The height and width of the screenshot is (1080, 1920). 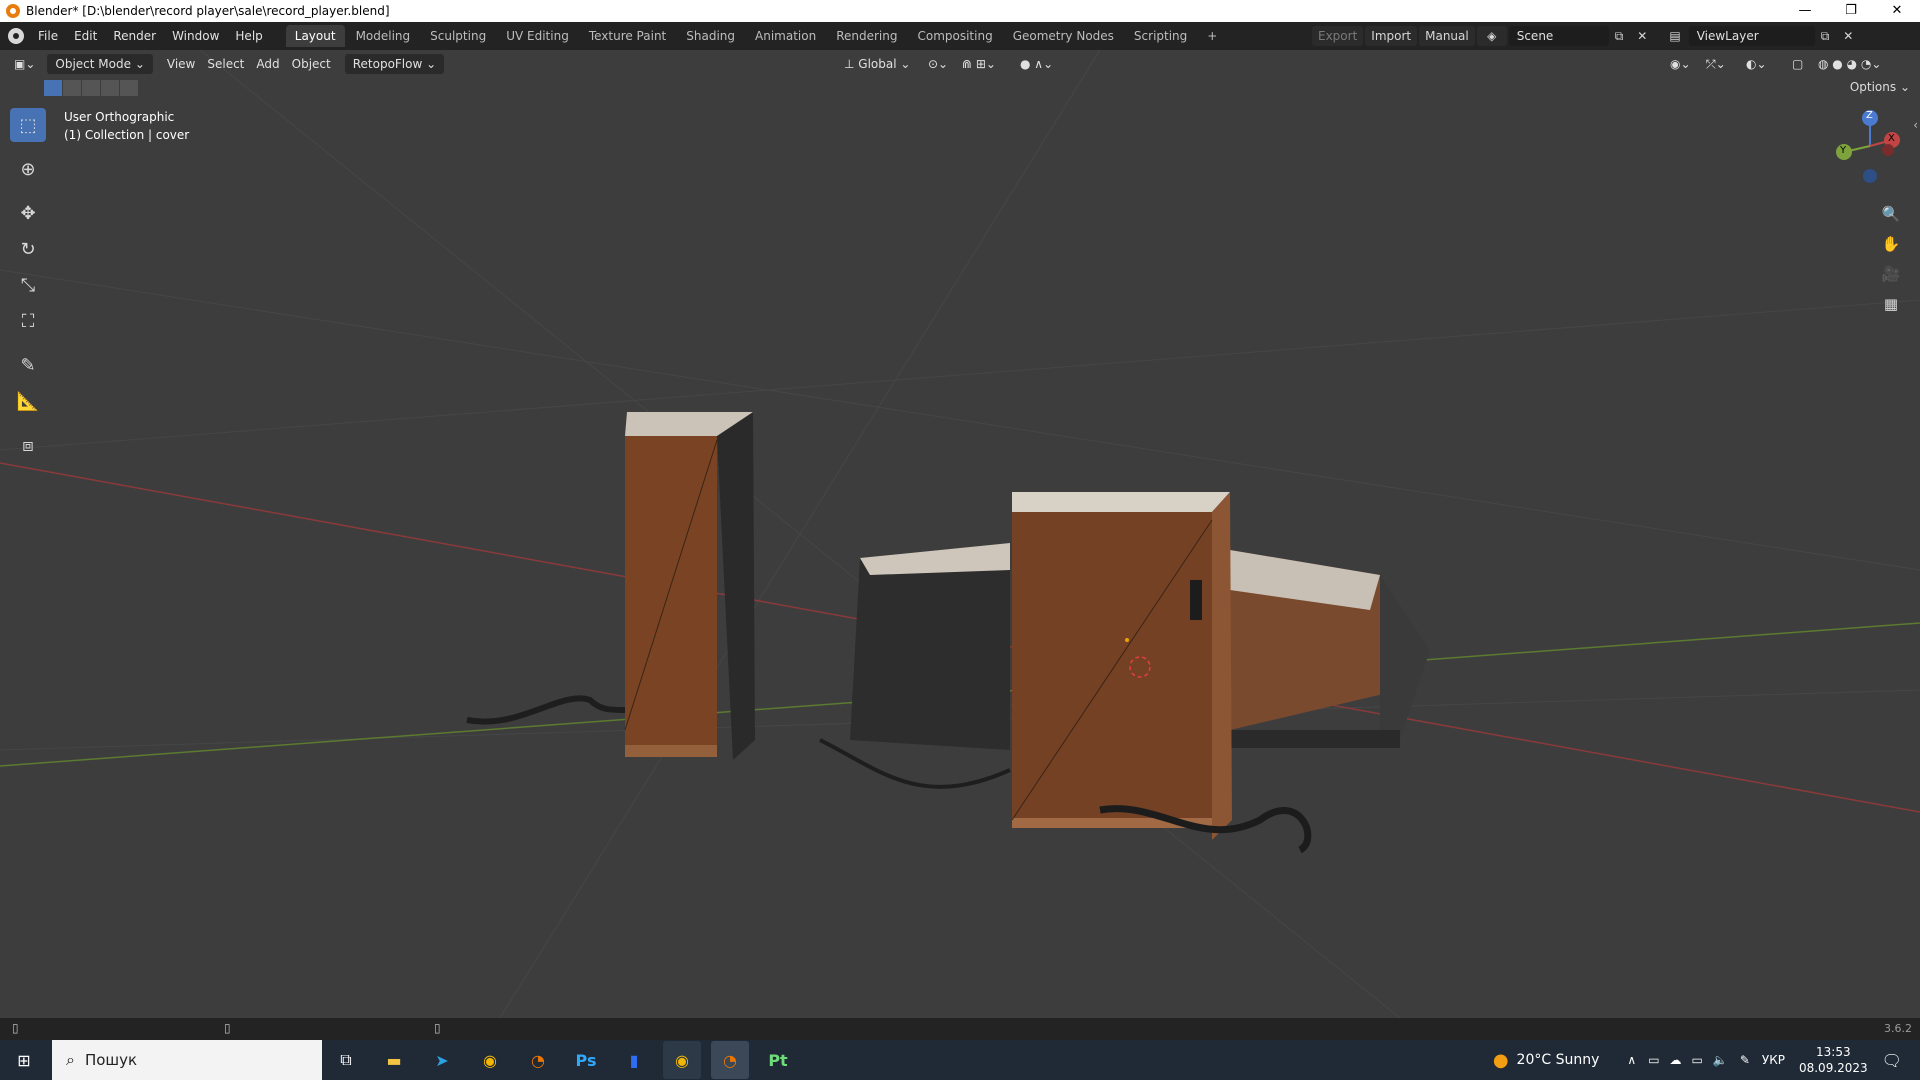 What do you see at coordinates (13, 11) in the screenshot?
I see `blender-logo-icon` at bounding box center [13, 11].